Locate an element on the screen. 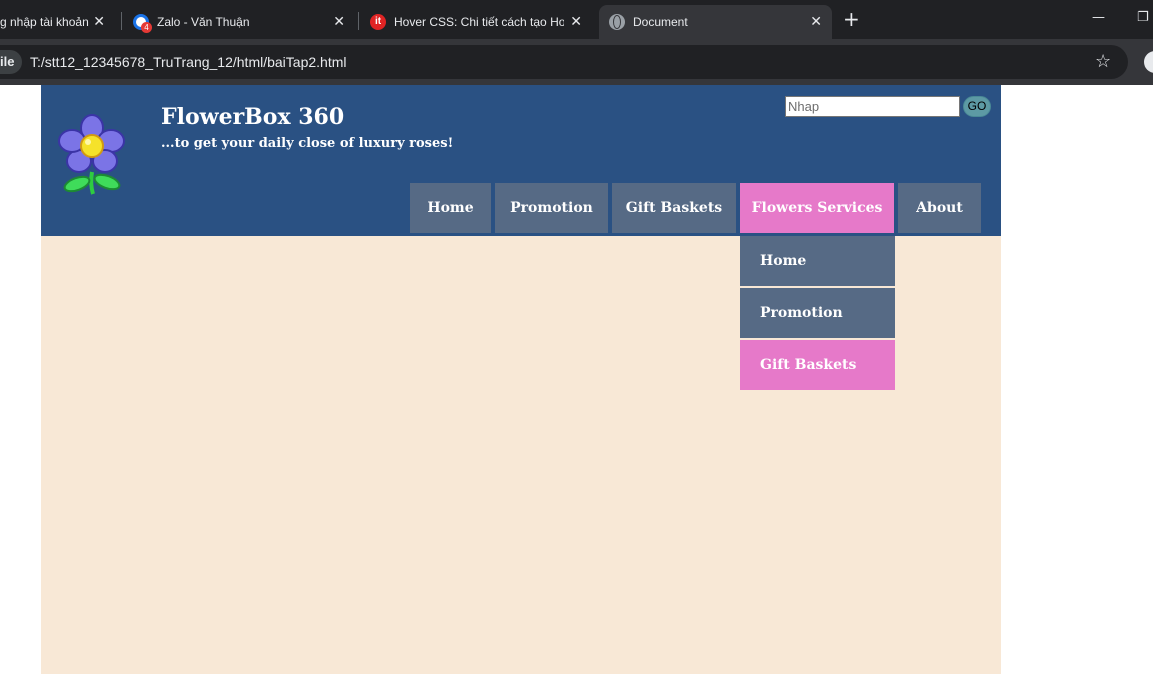 The image size is (1153, 674). nav-promotion: Promotion is located at coordinates (551, 208).